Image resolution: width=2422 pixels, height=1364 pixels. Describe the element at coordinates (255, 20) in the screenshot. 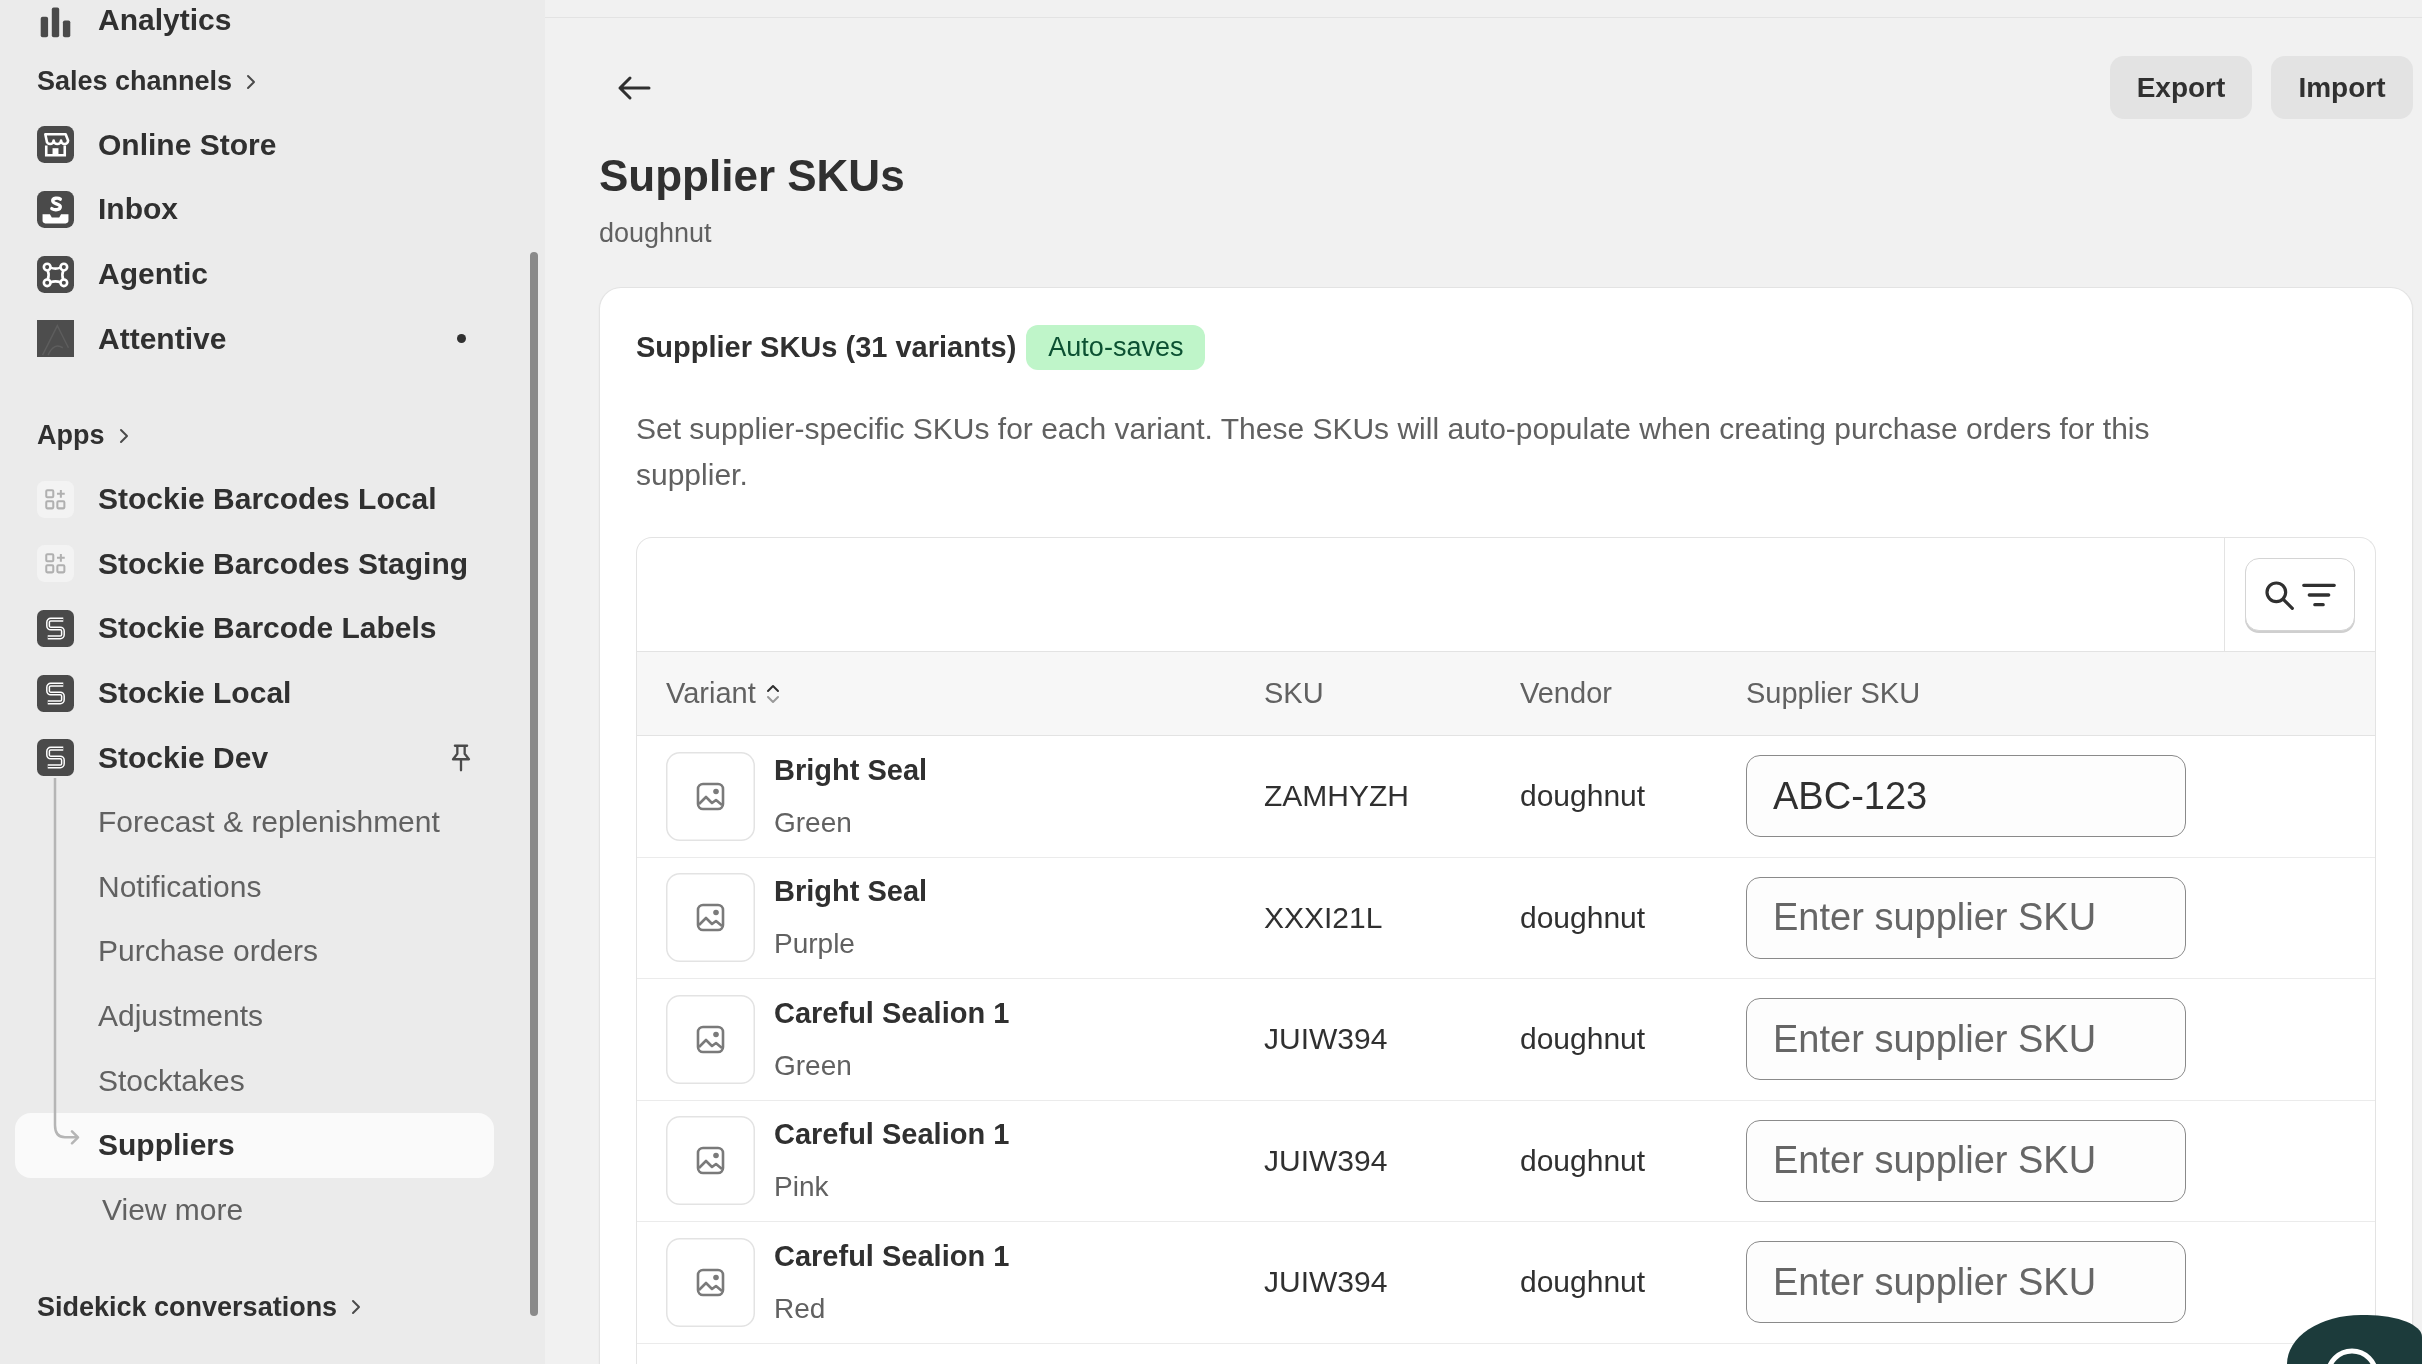

I see `sidebar-item: Analytics` at that location.